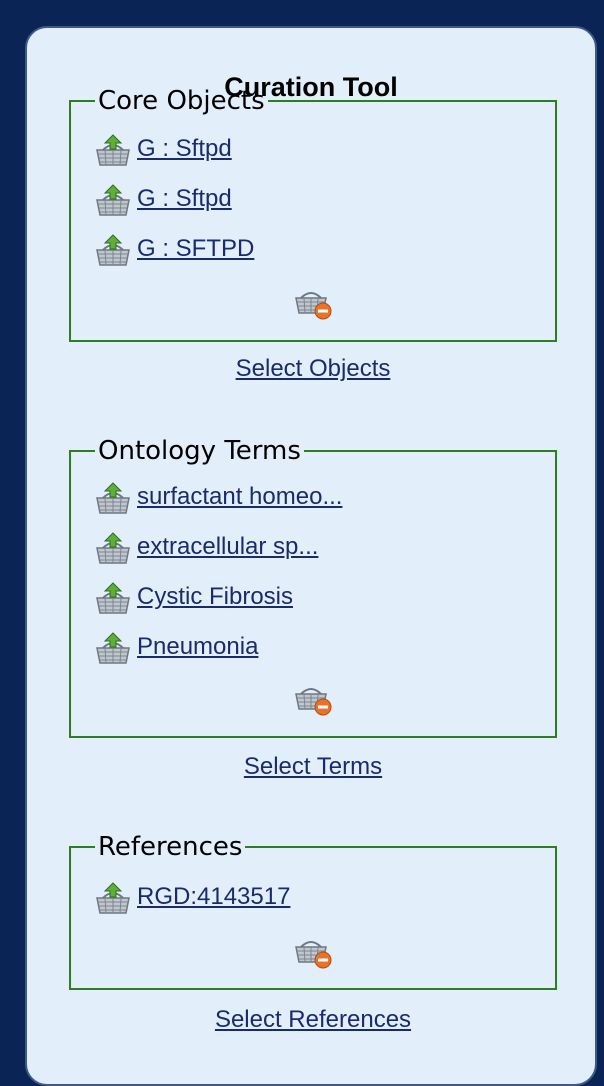 This screenshot has height=1086, width=604. Describe the element at coordinates (197, 649) in the screenshot. I see `ontology-term-link: Pneumonia` at that location.